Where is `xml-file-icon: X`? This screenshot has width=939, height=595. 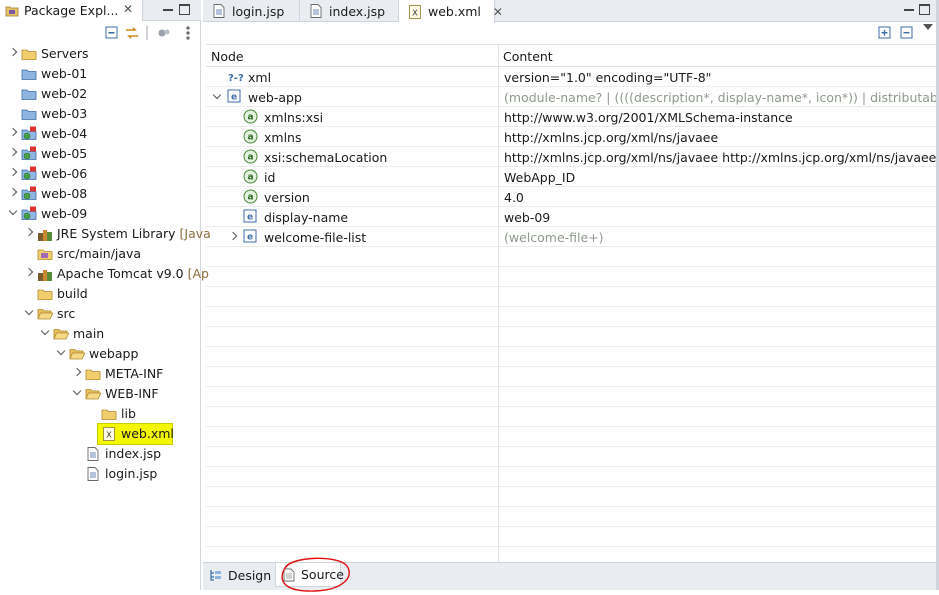 xml-file-icon: X is located at coordinates (415, 12).